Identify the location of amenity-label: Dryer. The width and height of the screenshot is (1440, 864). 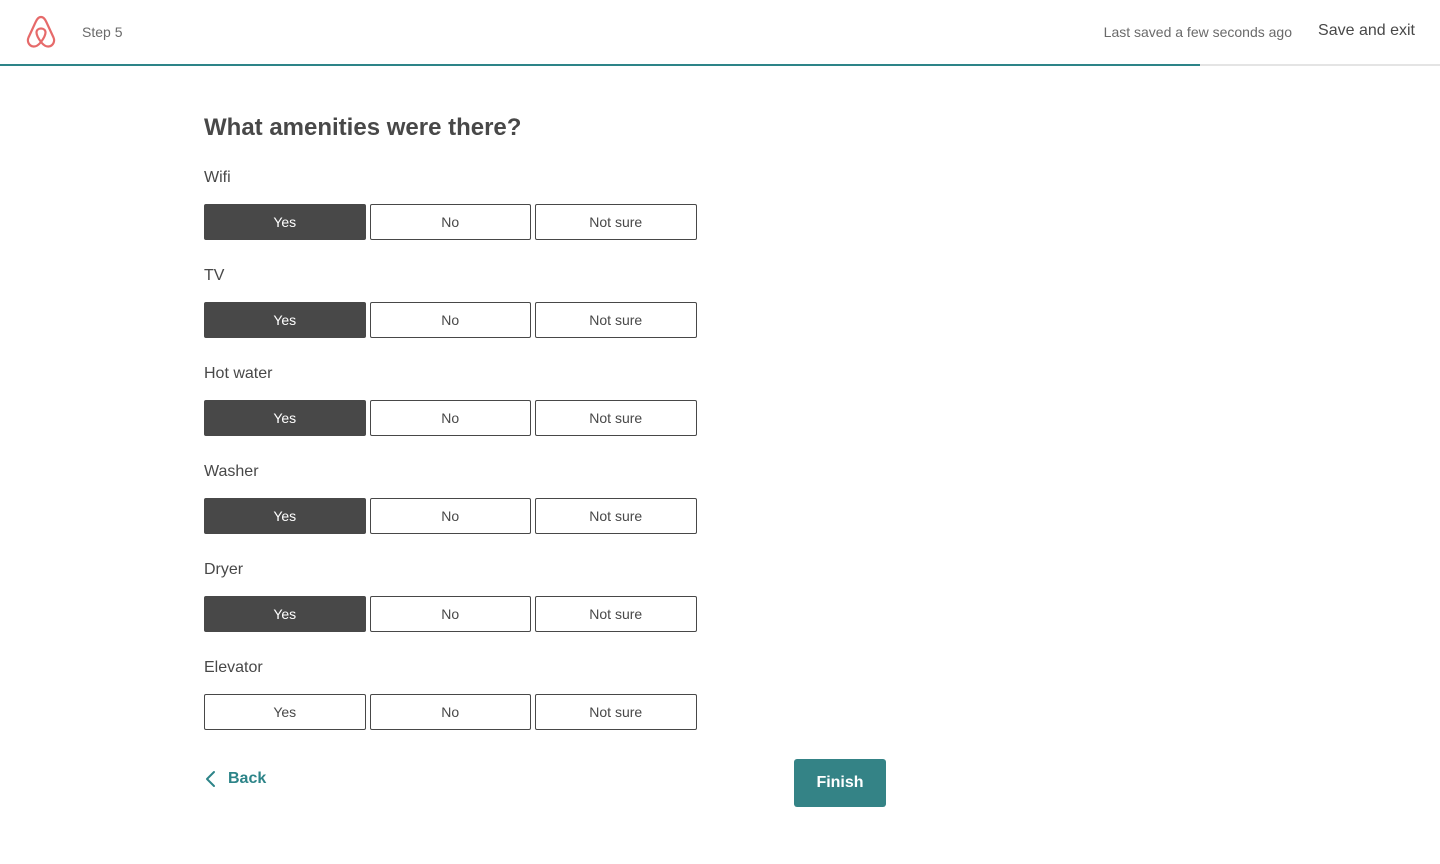
(224, 569).